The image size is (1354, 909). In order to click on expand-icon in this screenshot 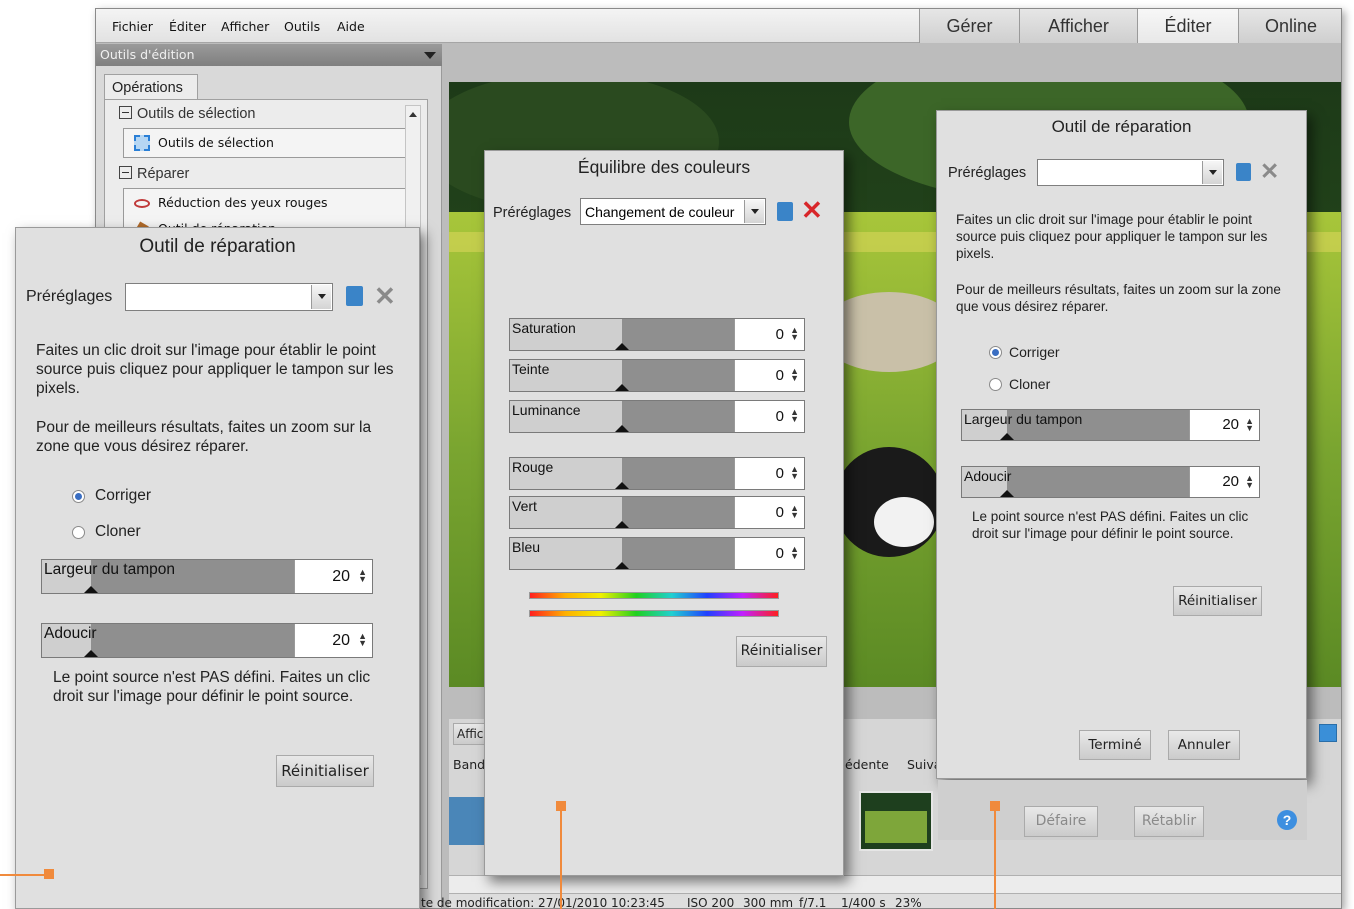, I will do `click(1328, 733)`.